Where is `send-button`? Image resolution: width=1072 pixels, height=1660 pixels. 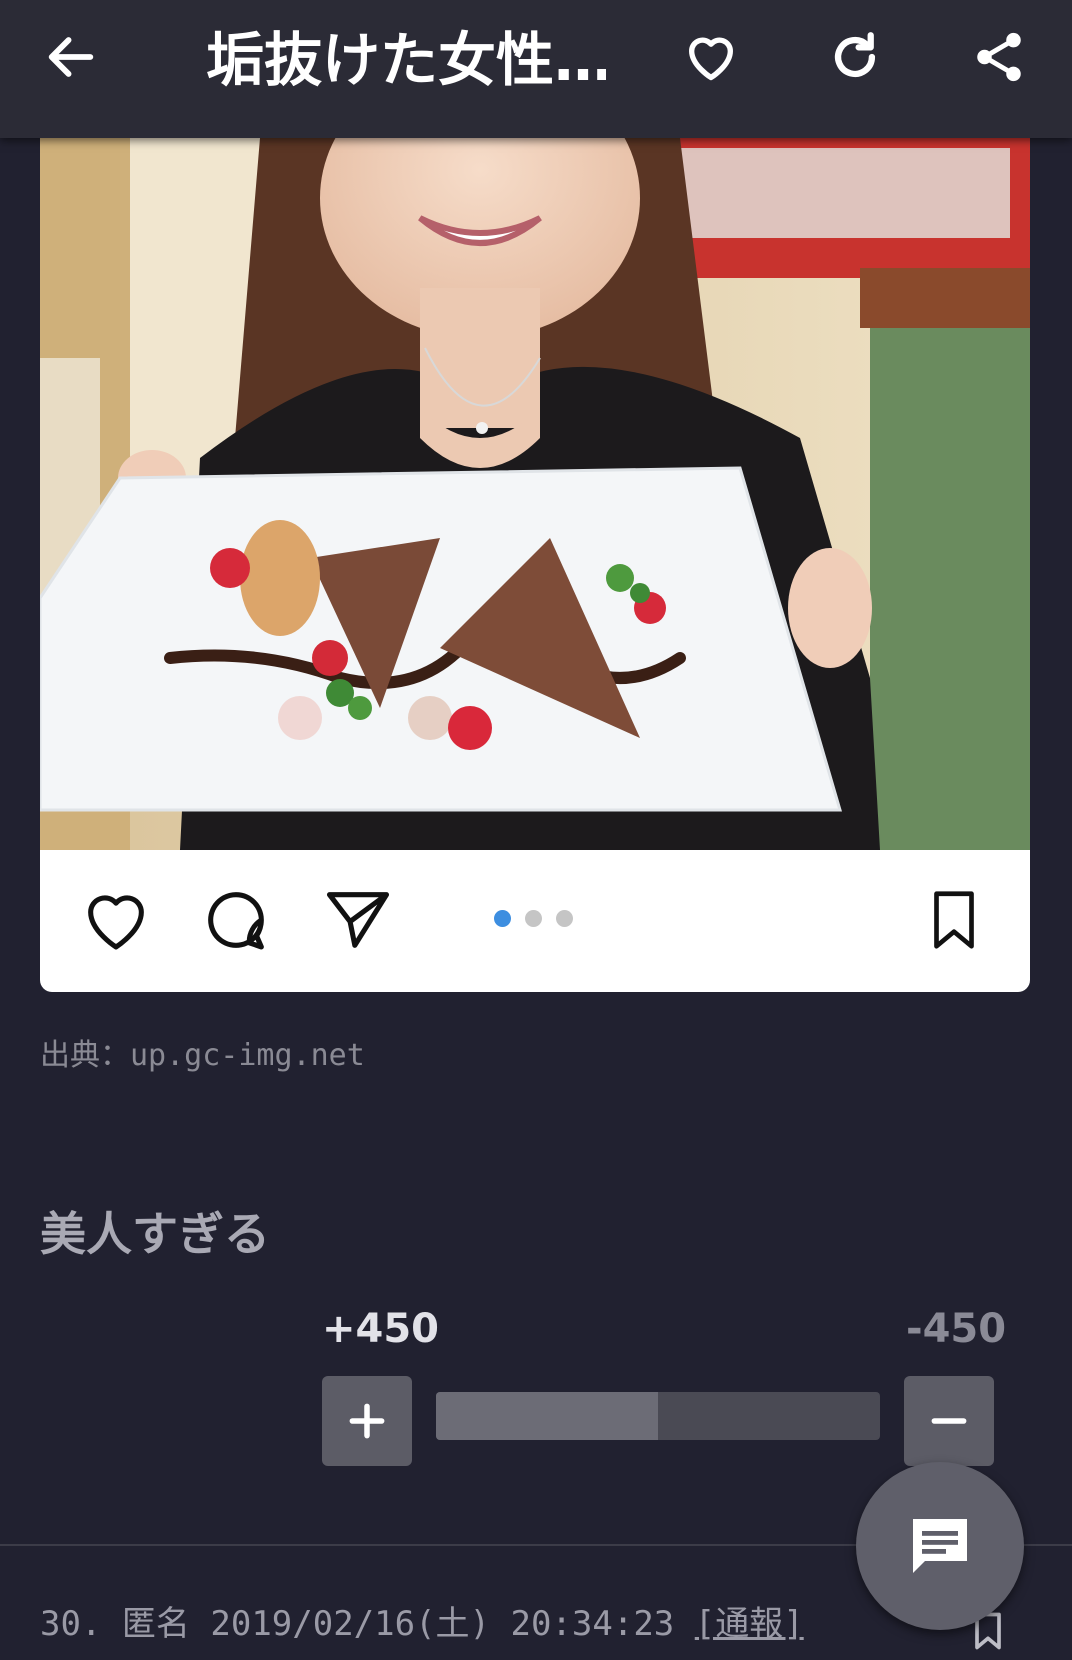 send-button is located at coordinates (358, 920).